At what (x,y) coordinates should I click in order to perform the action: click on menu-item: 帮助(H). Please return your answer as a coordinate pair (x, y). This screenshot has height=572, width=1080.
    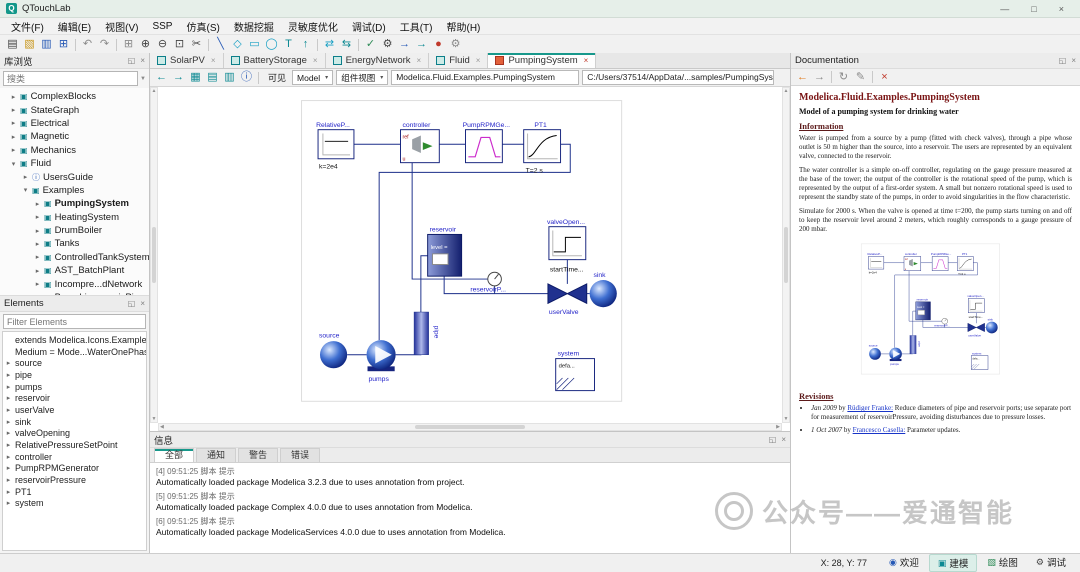
    Looking at the image, I should click on (464, 26).